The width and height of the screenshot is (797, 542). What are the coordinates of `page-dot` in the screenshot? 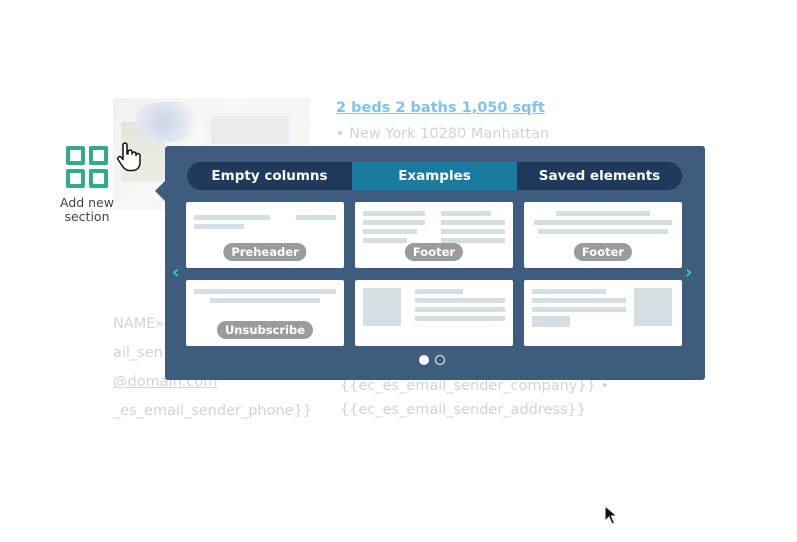 It's located at (440, 360).